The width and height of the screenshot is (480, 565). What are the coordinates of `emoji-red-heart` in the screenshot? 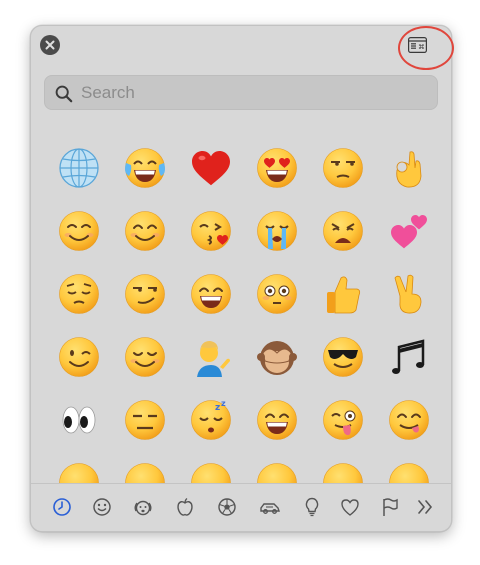 It's located at (211, 167).